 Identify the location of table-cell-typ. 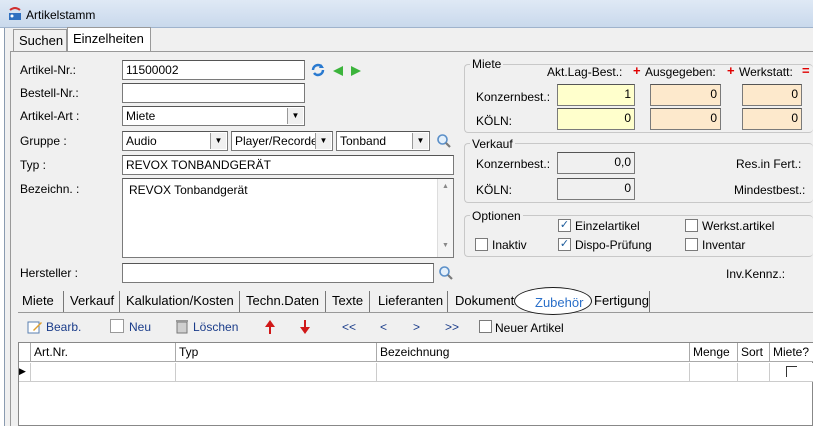
(276, 372).